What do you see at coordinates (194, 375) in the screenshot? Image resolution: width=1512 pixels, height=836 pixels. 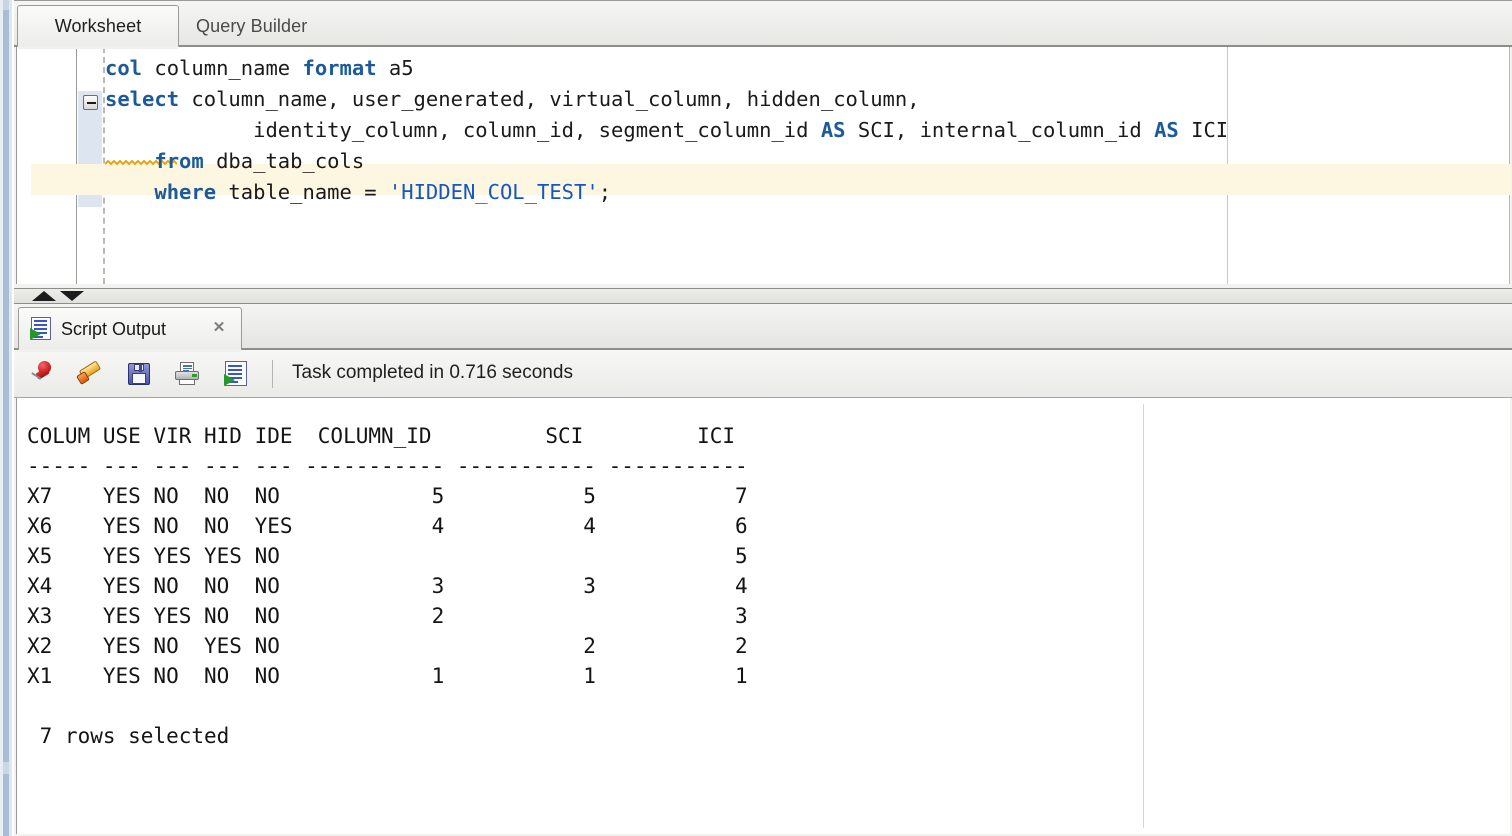 I see `printer-led` at bounding box center [194, 375].